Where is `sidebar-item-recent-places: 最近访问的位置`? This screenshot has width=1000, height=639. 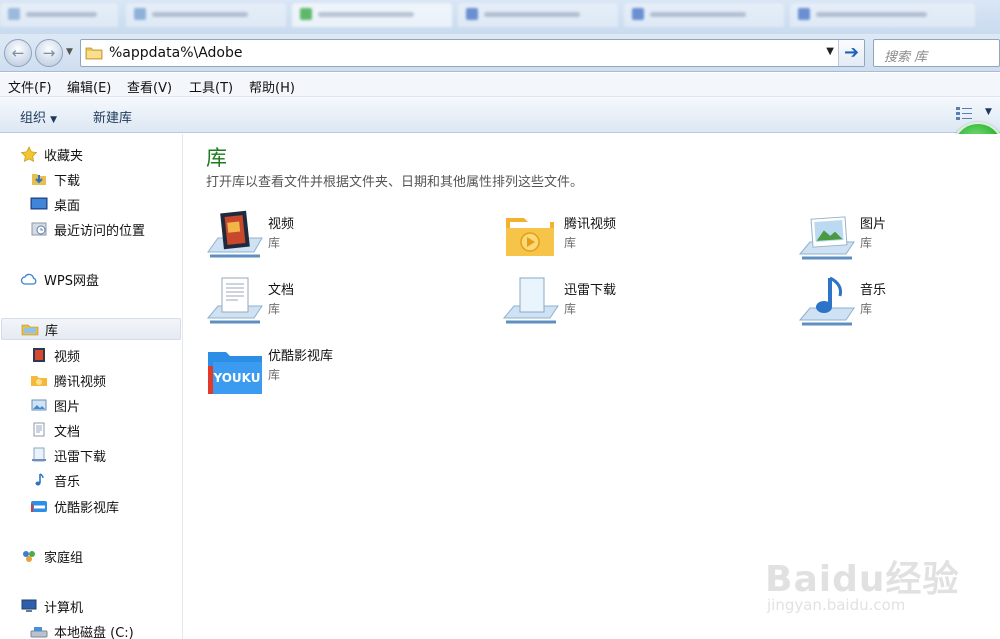
sidebar-item-recent-places: 最近访问的位置 is located at coordinates (87, 229).